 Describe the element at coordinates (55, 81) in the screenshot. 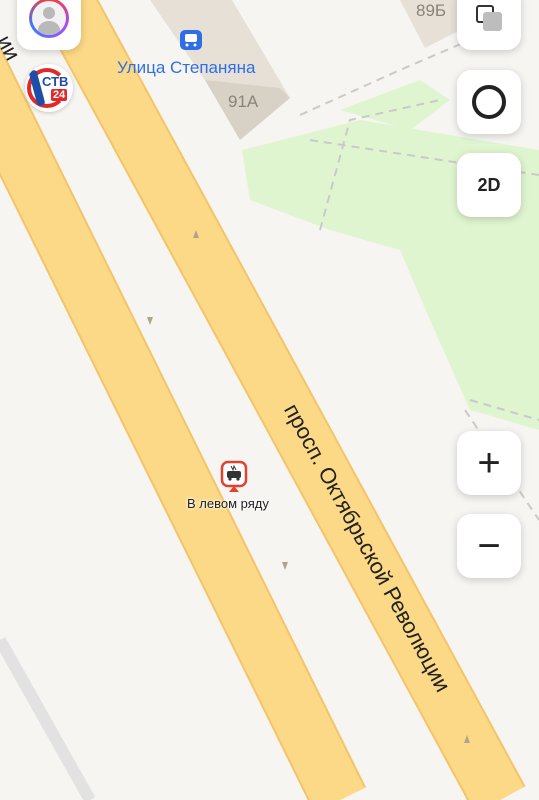

I see `logo-text: СТВ` at that location.